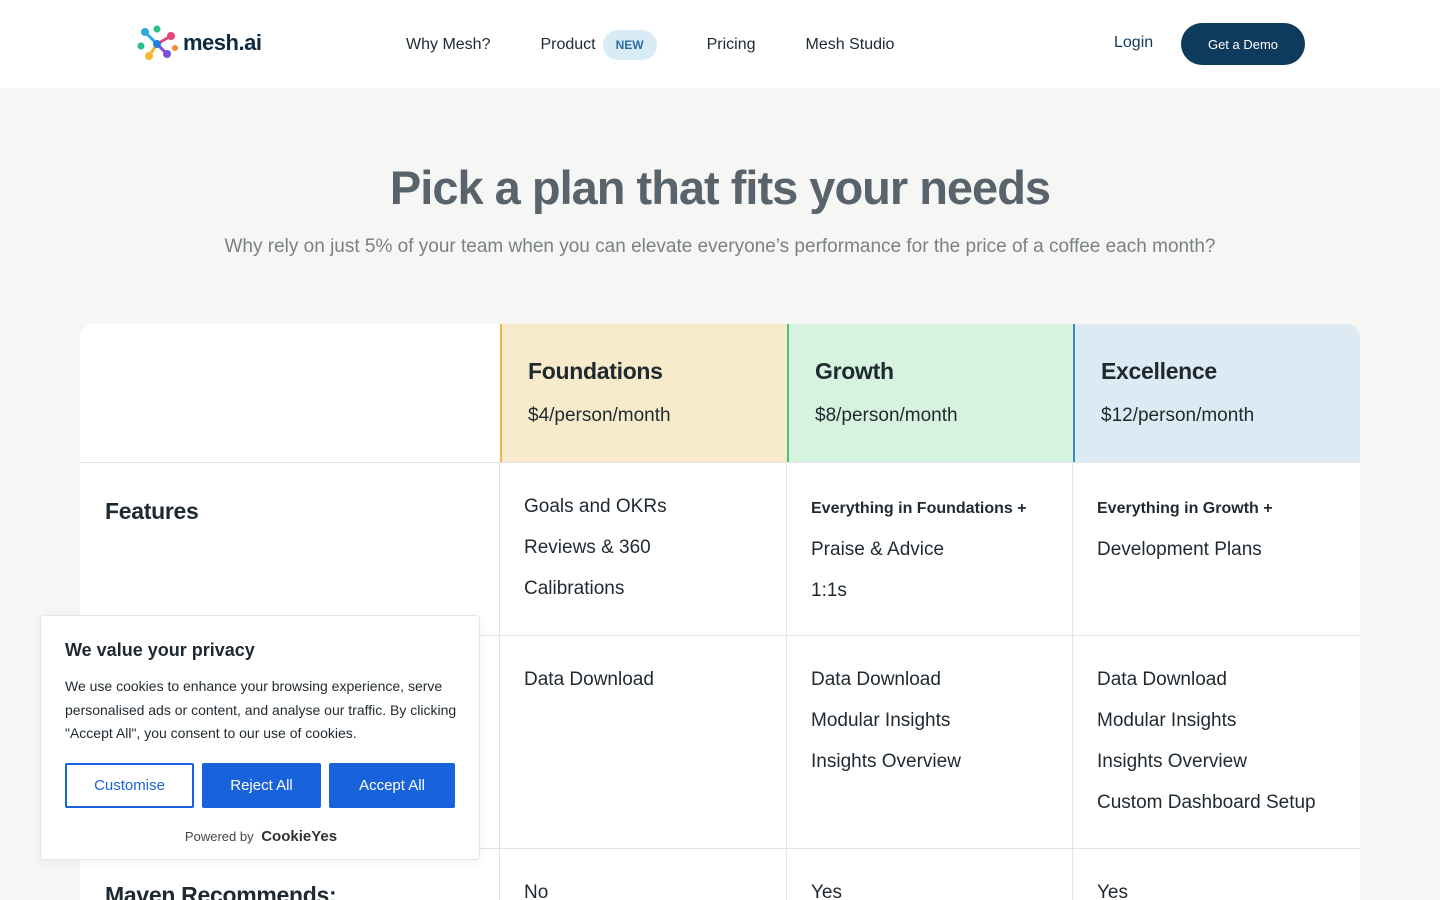 The image size is (1440, 900). Describe the element at coordinates (886, 415) in the screenshot. I see `plan-price: $8/person/month` at that location.